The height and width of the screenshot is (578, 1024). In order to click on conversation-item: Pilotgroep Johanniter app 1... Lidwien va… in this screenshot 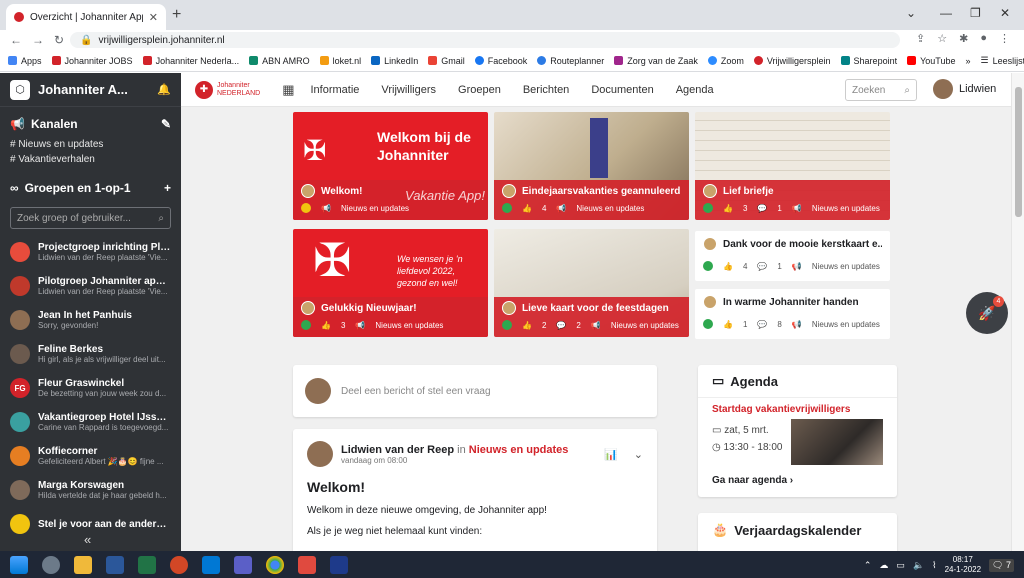, I will do `click(90, 286)`.